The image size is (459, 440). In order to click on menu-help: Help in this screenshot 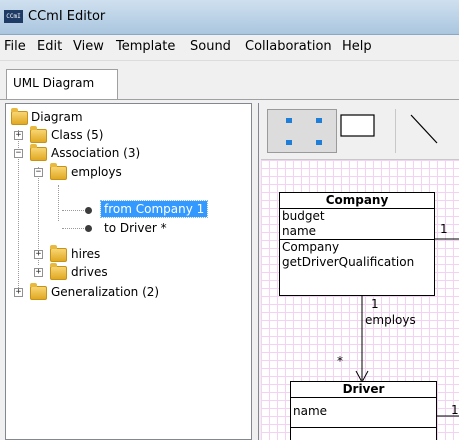, I will do `click(357, 46)`.